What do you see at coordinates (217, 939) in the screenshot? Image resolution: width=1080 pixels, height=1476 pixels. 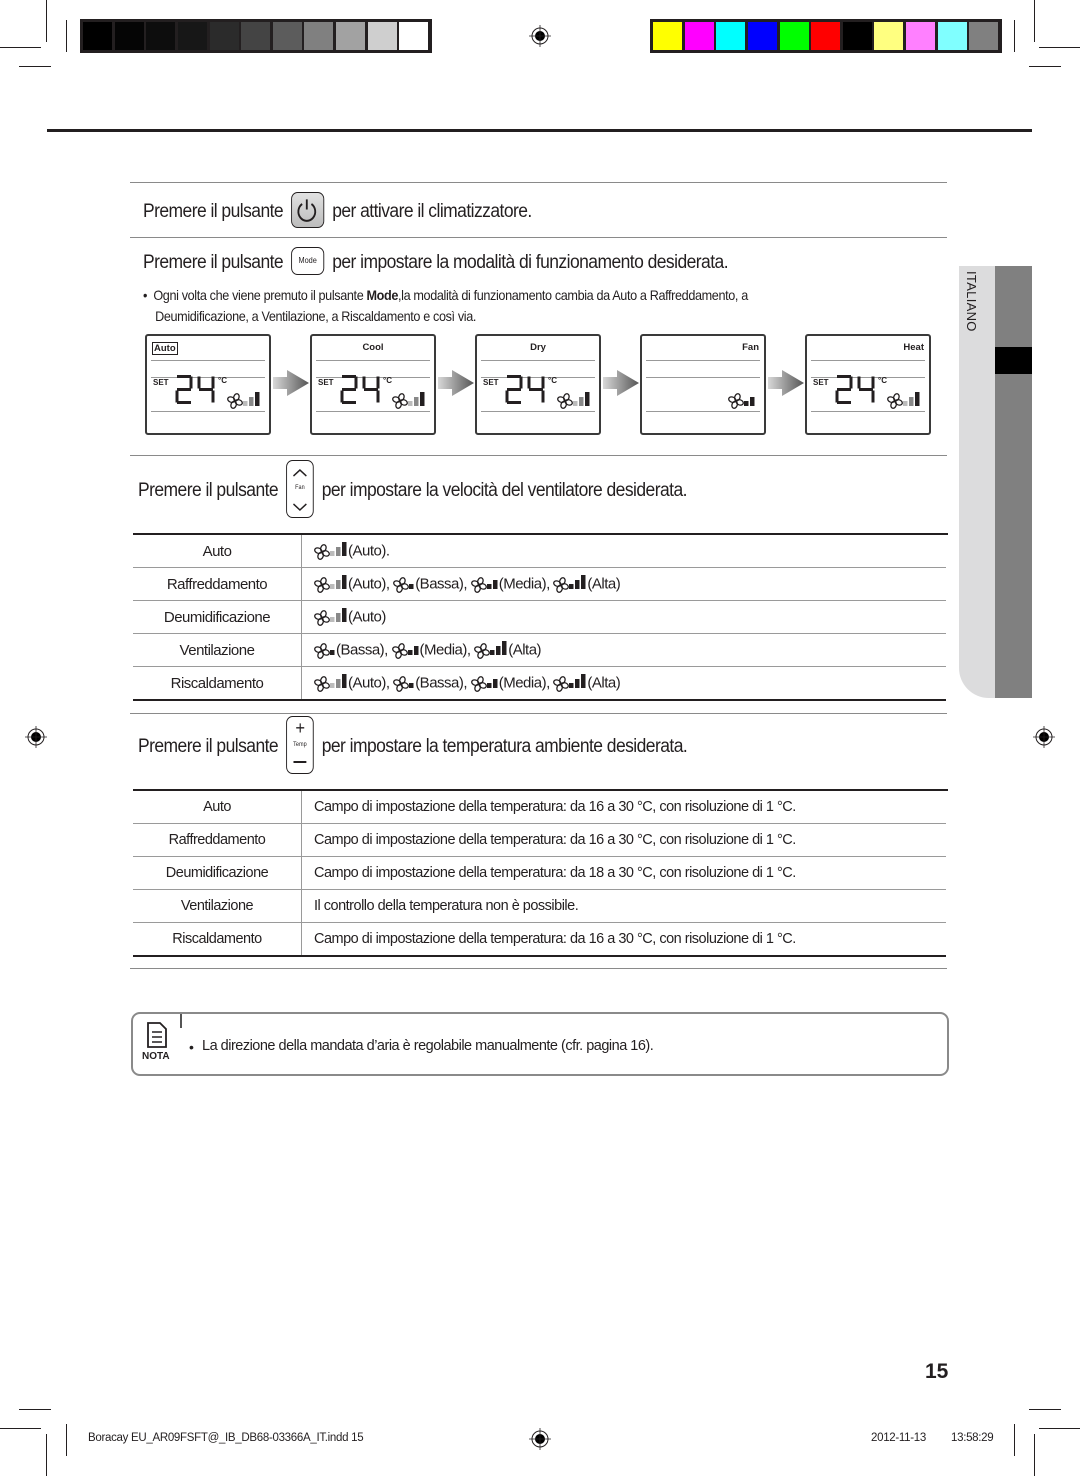 I see `mode-name: Riscaldamento` at bounding box center [217, 939].